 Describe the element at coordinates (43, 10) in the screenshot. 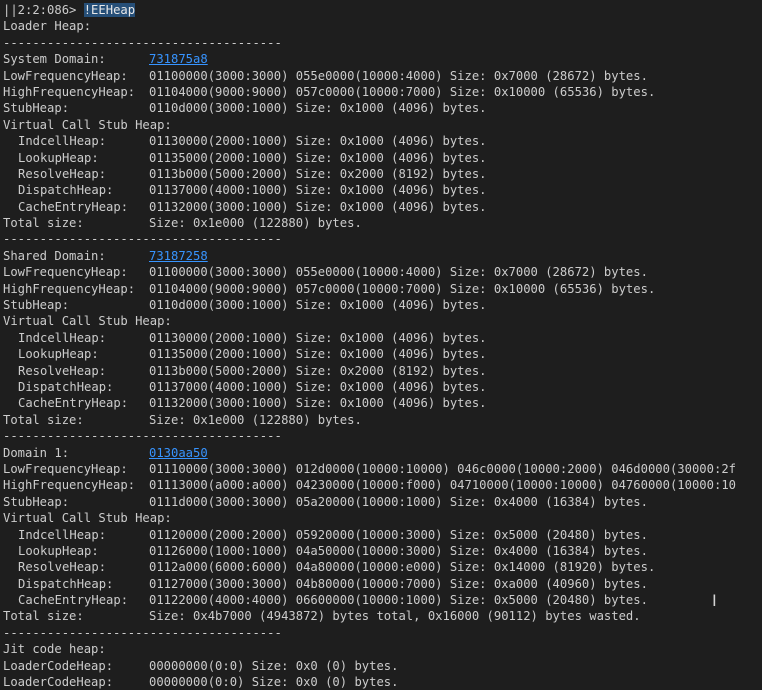

I see `prompt: ||2:2:086>` at that location.